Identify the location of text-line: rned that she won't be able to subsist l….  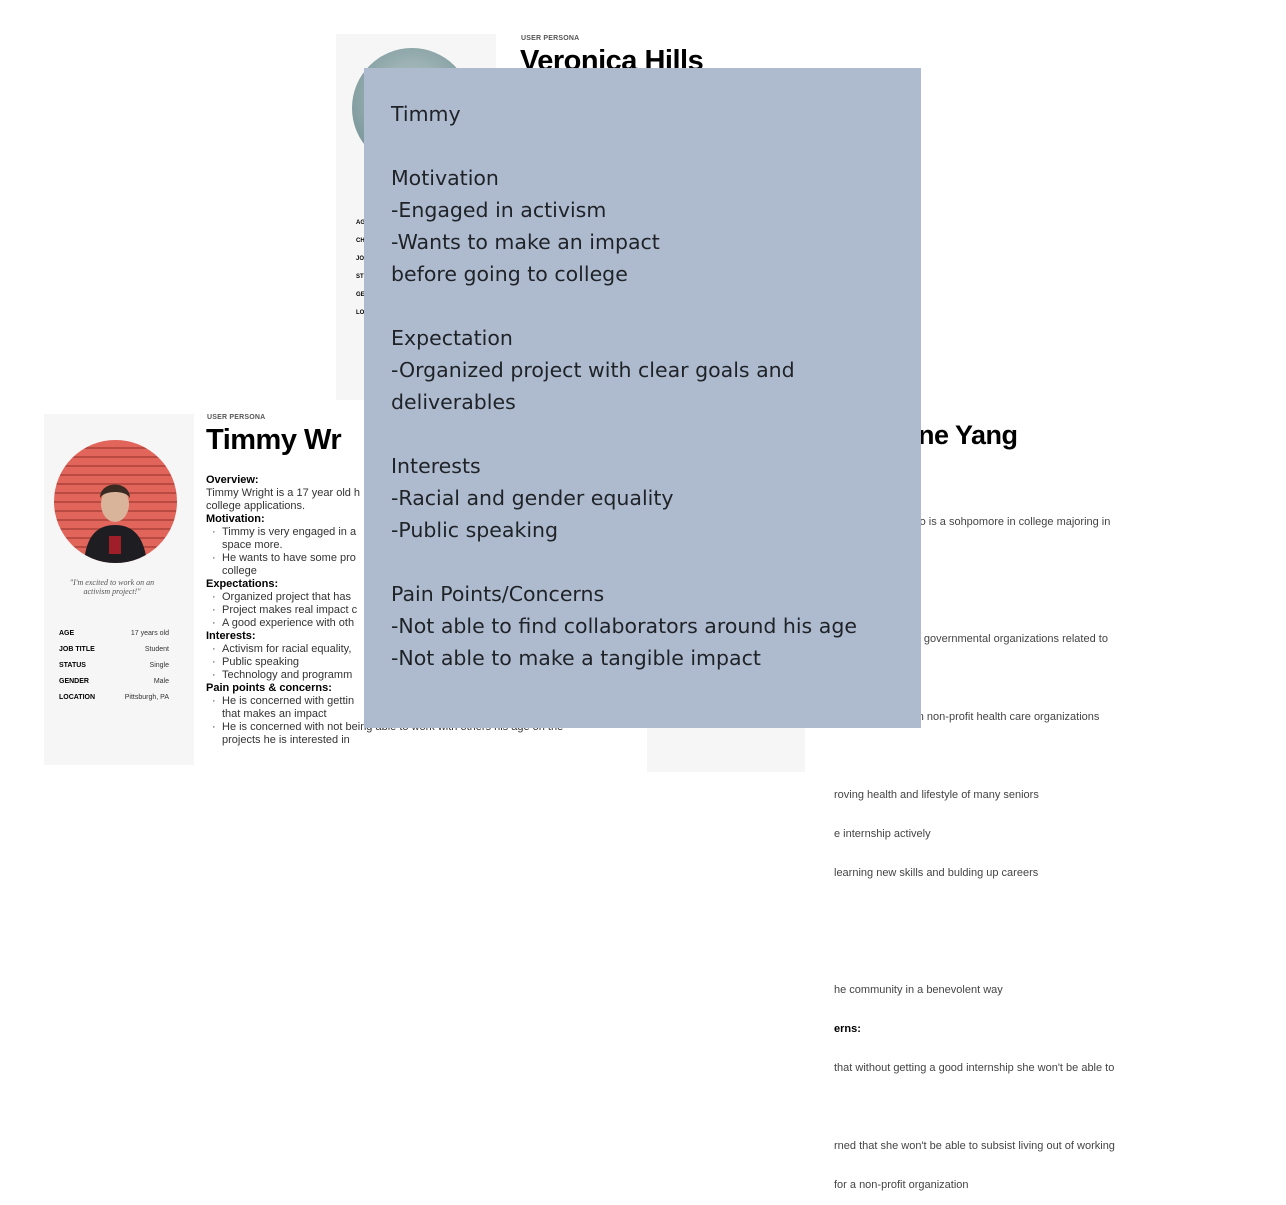
(974, 1146).